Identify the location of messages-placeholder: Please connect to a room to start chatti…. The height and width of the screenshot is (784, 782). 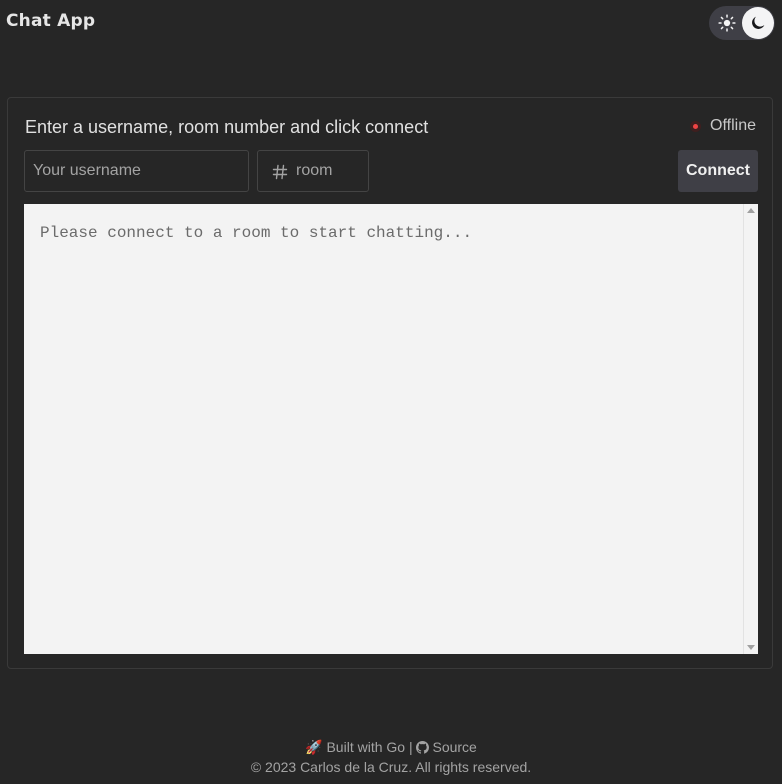
(256, 233).